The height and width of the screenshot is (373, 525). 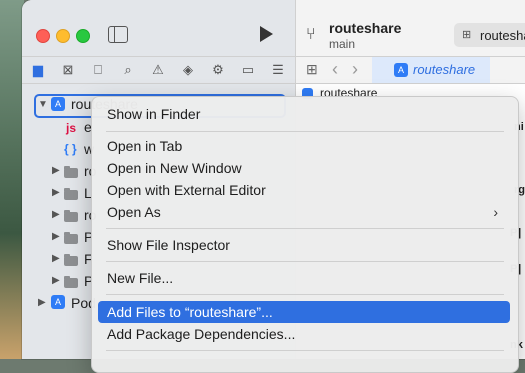 What do you see at coordinates (304, 146) in the screenshot?
I see `menu-item-open-in-tab: Open in Tab` at bounding box center [304, 146].